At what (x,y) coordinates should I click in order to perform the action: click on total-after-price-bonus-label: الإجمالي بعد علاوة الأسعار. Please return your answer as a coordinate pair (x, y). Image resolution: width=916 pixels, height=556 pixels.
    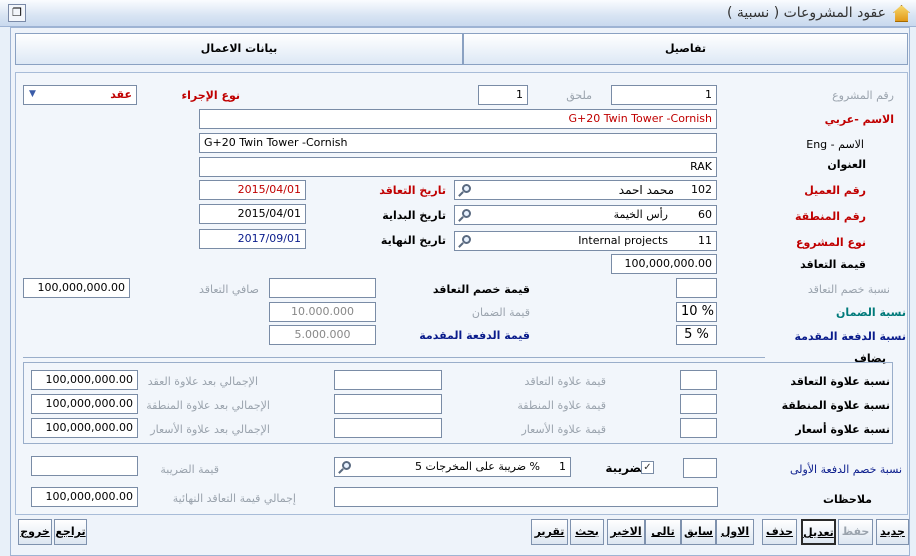
    Looking at the image, I should click on (210, 429).